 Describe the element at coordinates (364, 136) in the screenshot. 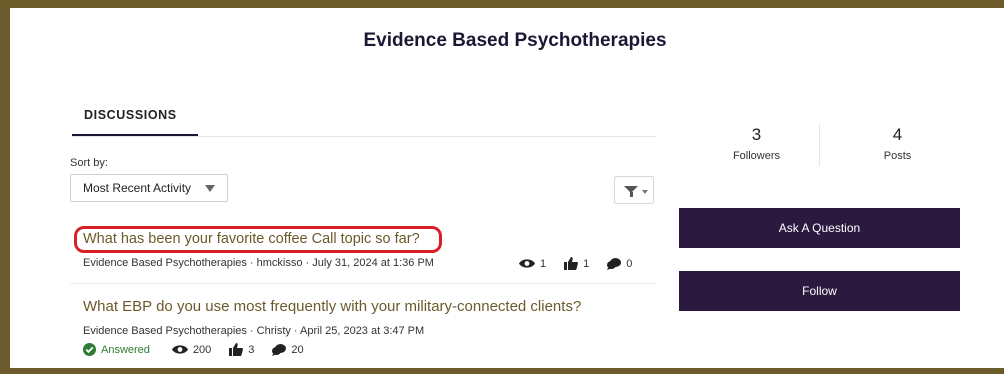

I see `tab-bar-divider` at that location.